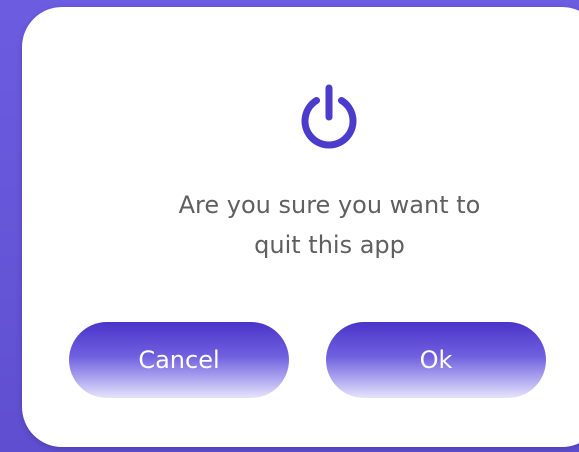 The width and height of the screenshot is (579, 452). What do you see at coordinates (329, 245) in the screenshot?
I see `message-line-2: quit this app` at bounding box center [329, 245].